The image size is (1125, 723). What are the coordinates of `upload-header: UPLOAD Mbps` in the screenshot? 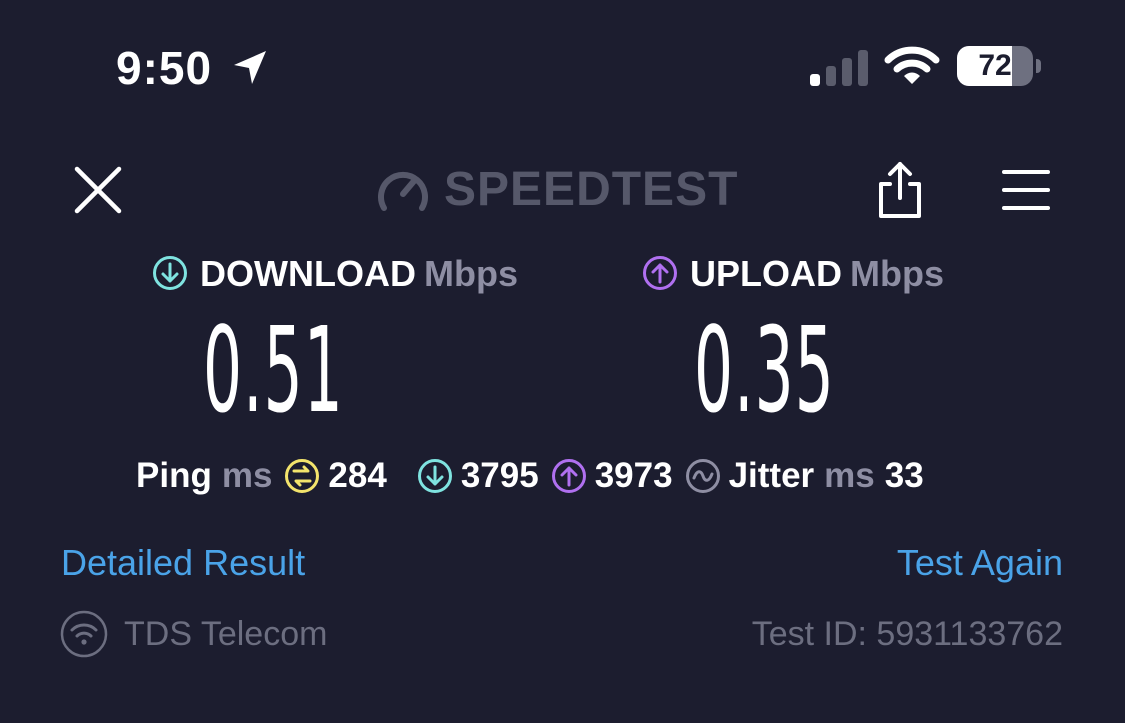 It's located at (793, 274).